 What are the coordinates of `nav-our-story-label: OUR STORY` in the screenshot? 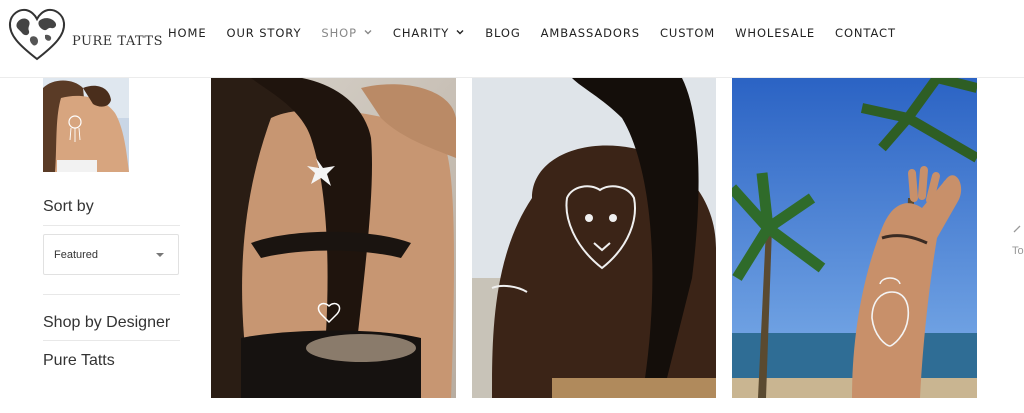 It's located at (264, 33).